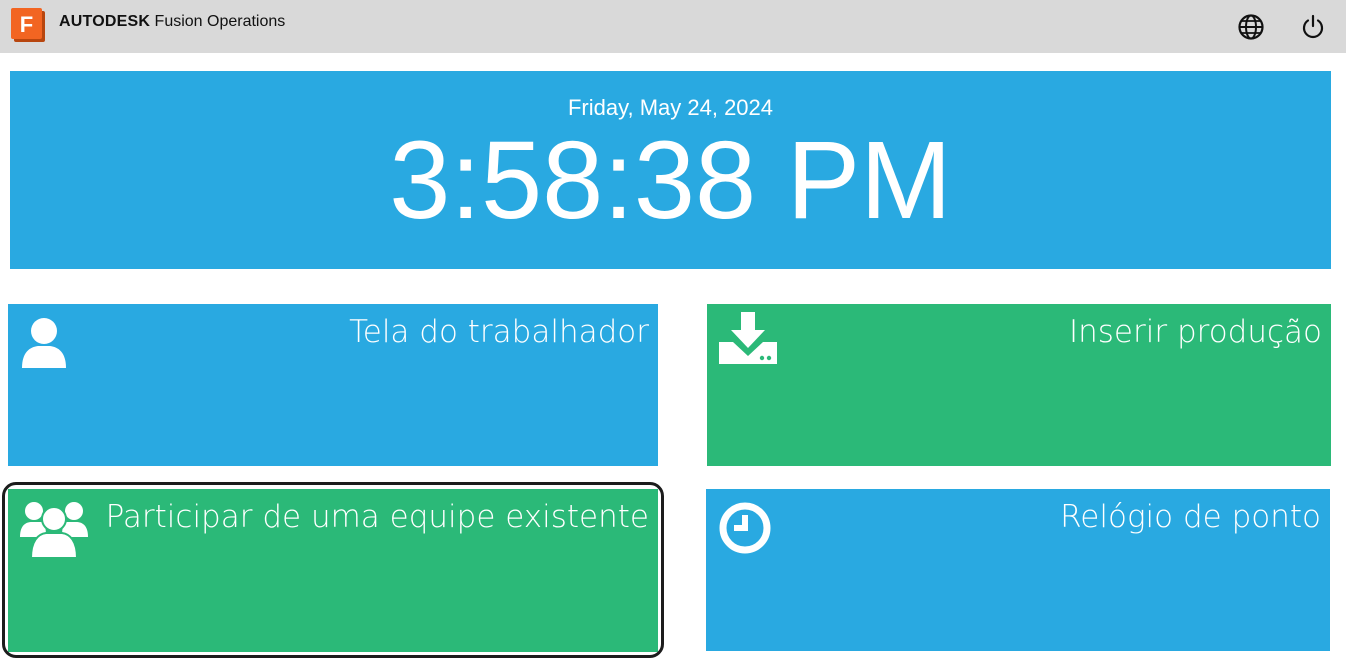 The image size is (1346, 664). What do you see at coordinates (673, 26) in the screenshot?
I see `top-bar: F AUTODESK Fusion Operations` at bounding box center [673, 26].